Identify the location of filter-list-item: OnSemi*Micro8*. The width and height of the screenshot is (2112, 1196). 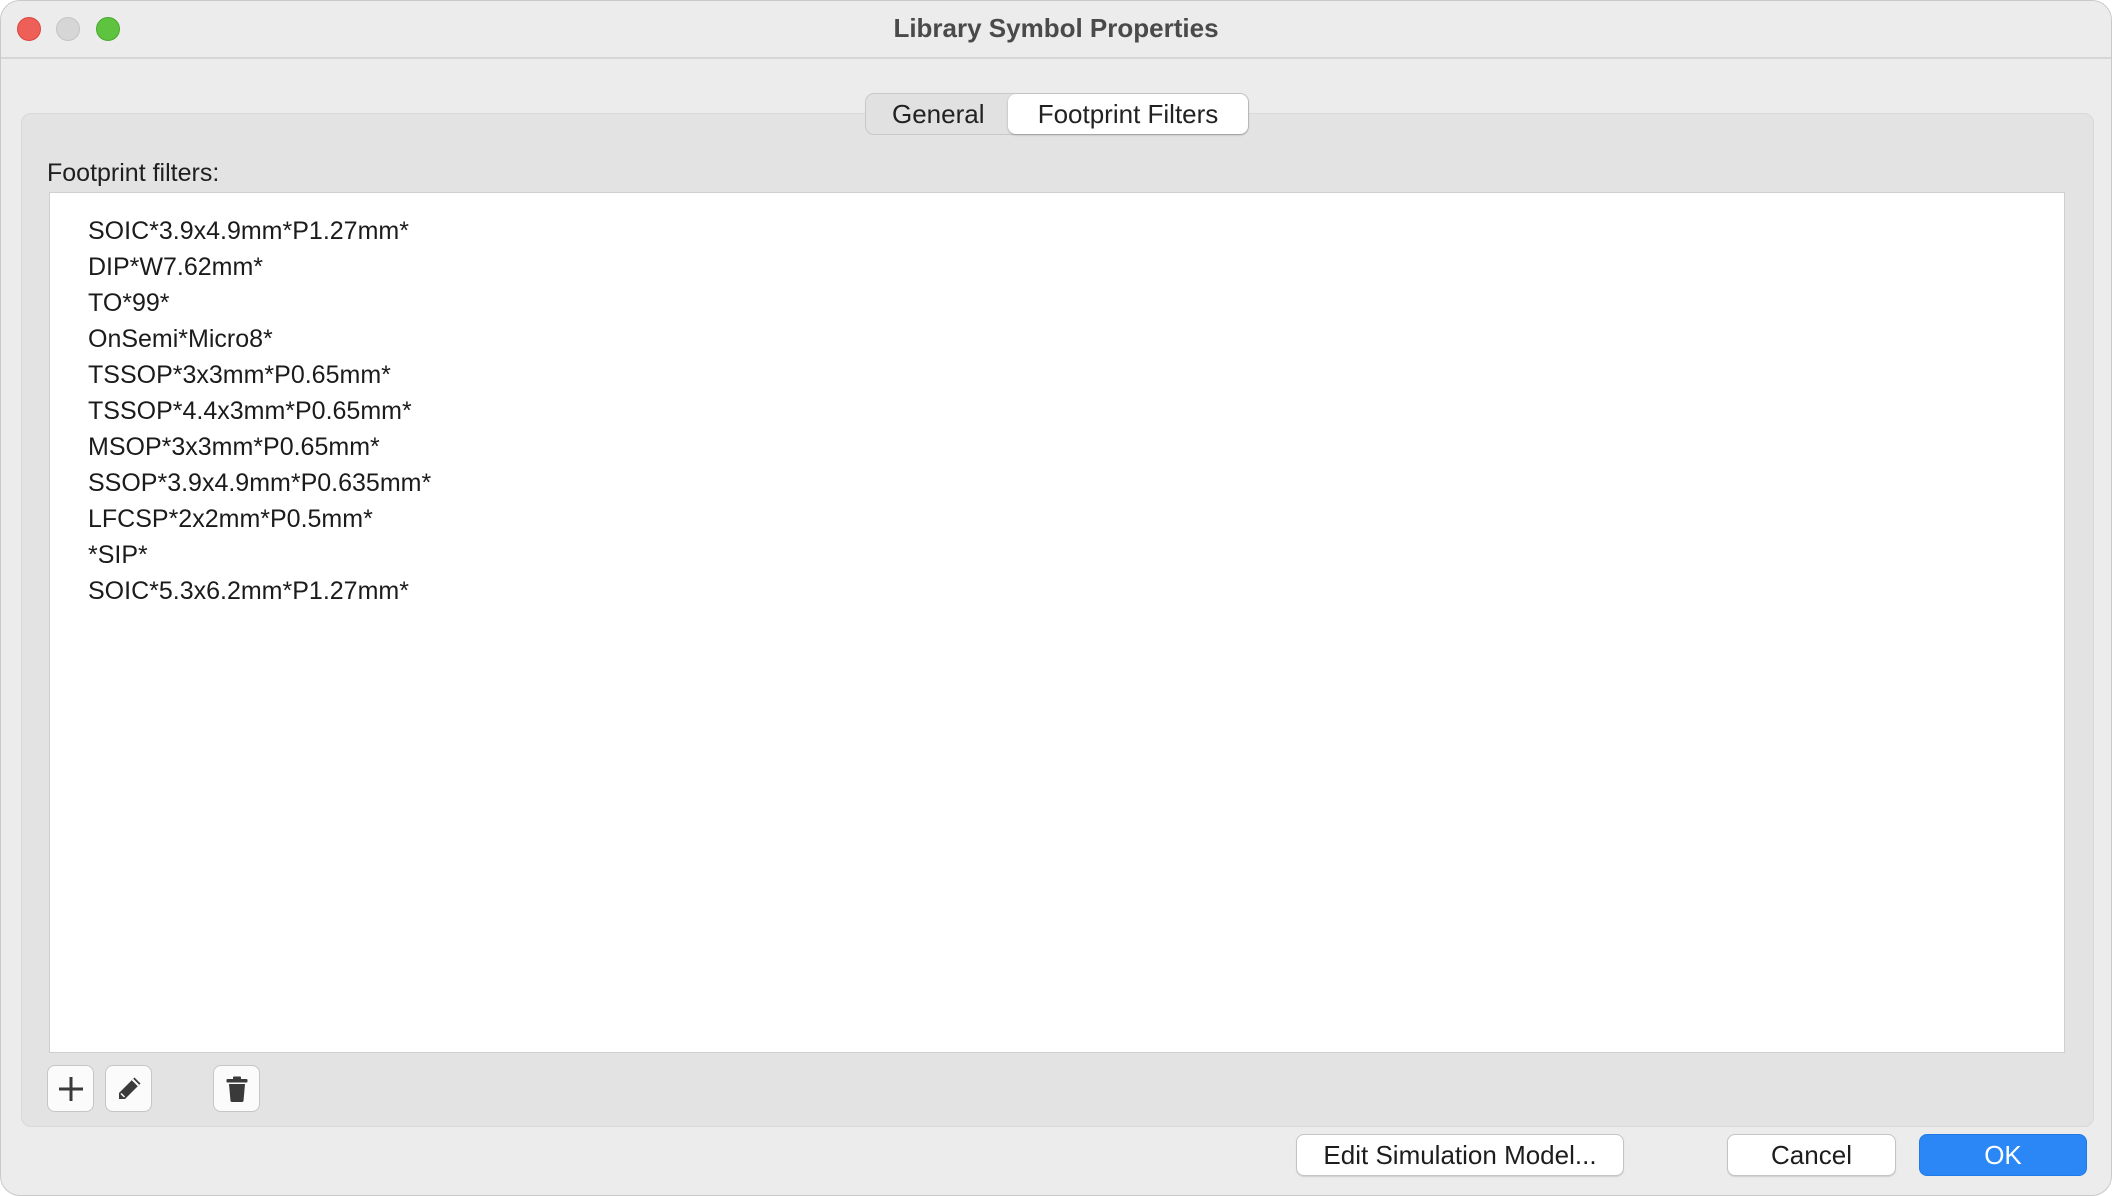
(1057, 339).